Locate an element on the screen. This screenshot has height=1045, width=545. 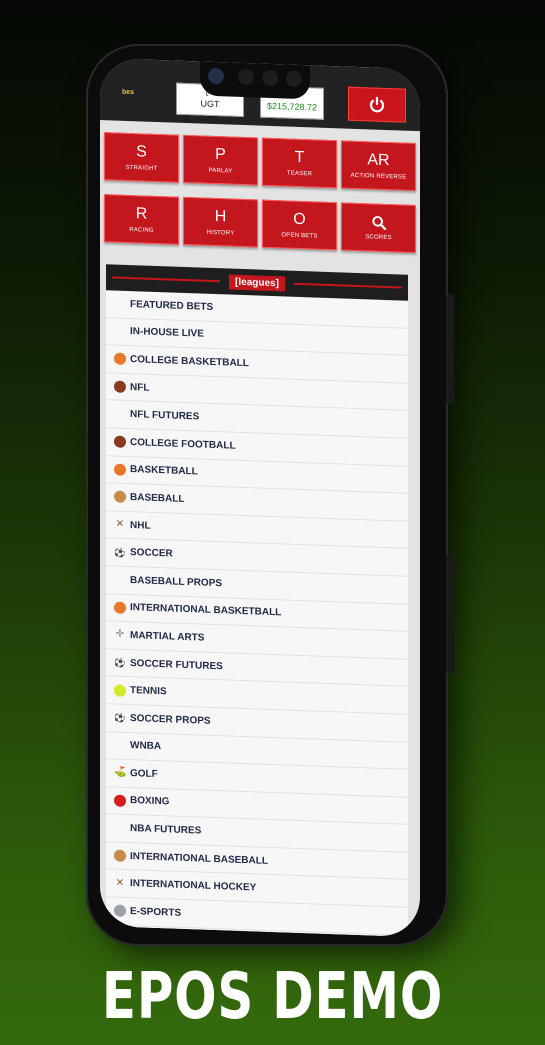
tile-letter: AR is located at coordinates (378, 160).